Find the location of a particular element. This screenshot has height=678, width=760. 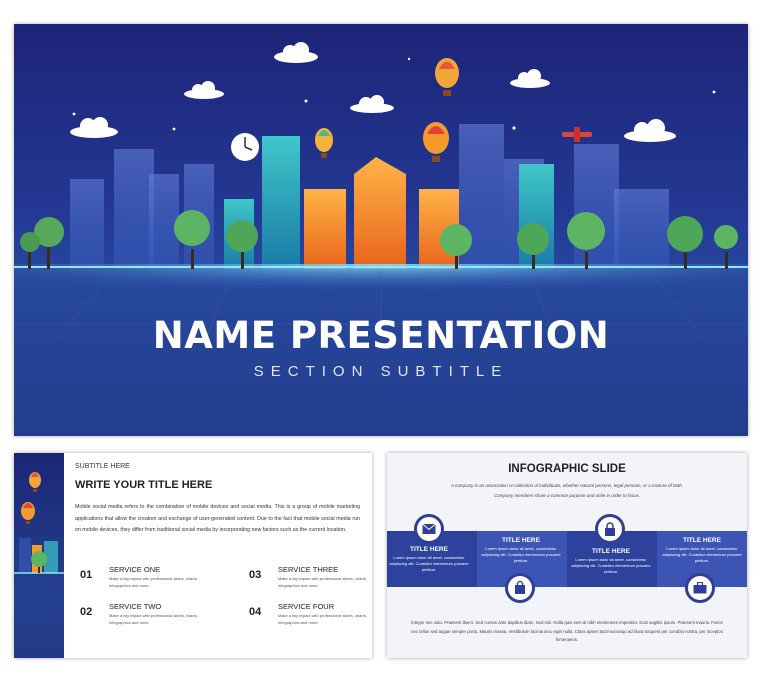

service-number: 03 is located at coordinates (255, 575).